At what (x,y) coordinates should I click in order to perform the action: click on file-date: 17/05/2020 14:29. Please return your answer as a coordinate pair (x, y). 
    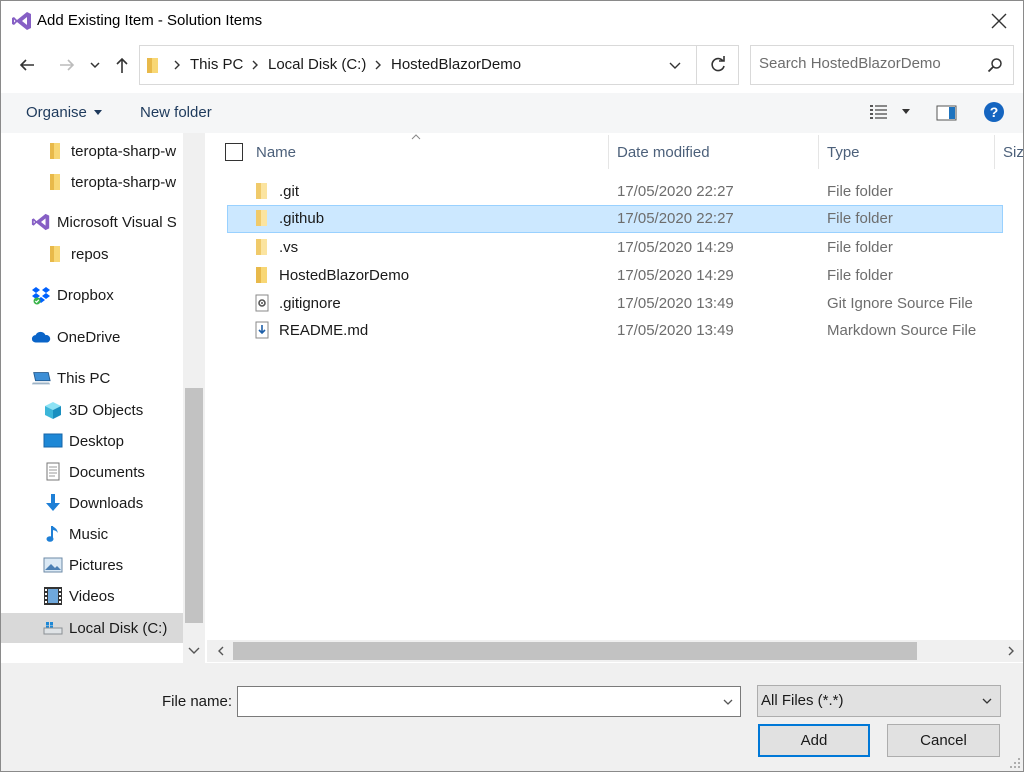
    Looking at the image, I should click on (675, 275).